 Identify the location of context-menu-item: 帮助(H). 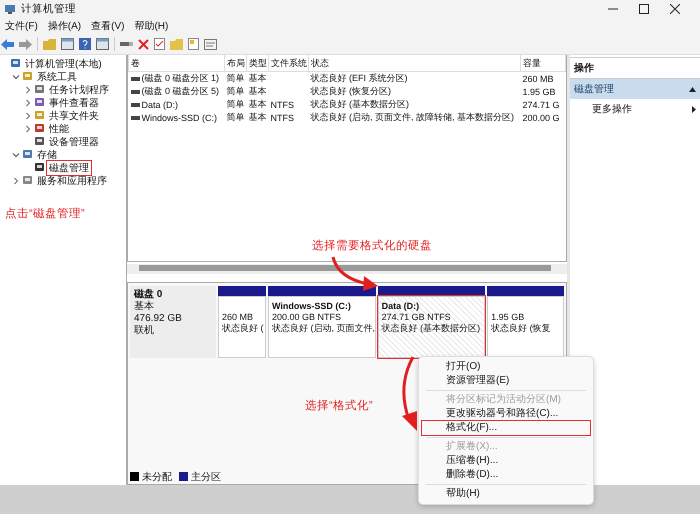
(506, 494).